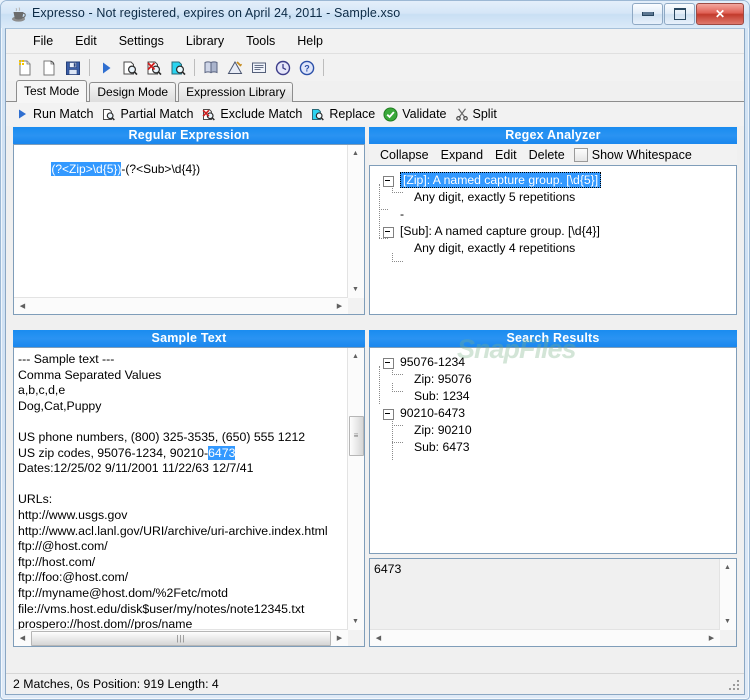 The width and height of the screenshot is (750, 700). Describe the element at coordinates (727, 621) in the screenshot. I see `detail-scroll-down-icon: ▼` at that location.